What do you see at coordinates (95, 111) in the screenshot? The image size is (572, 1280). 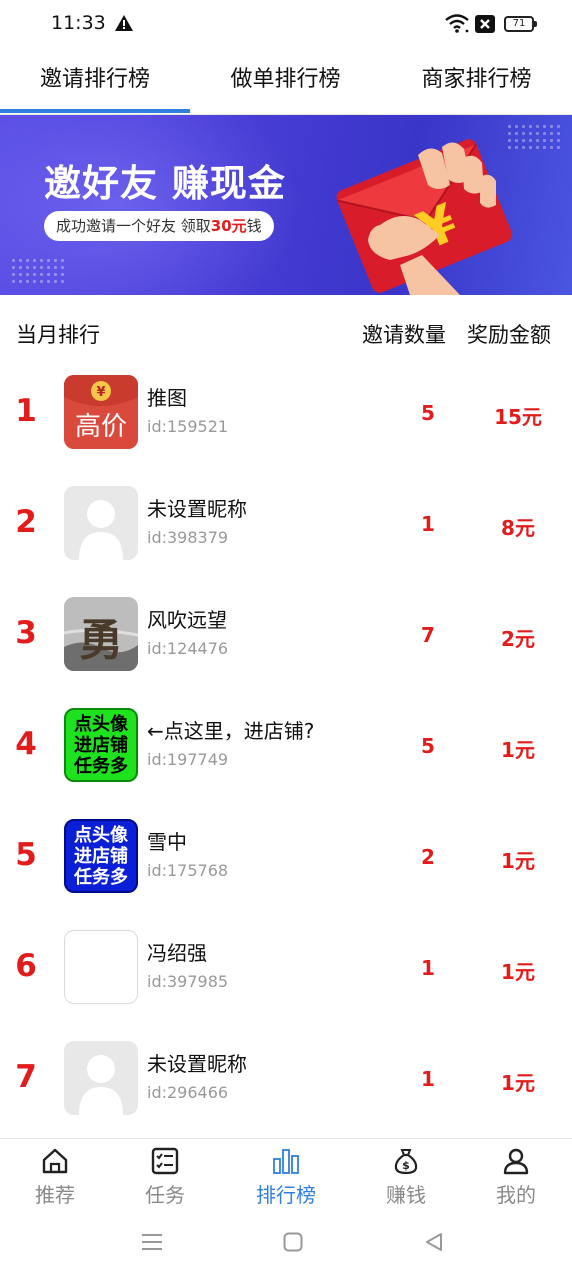 I see `active-tab-indicator` at bounding box center [95, 111].